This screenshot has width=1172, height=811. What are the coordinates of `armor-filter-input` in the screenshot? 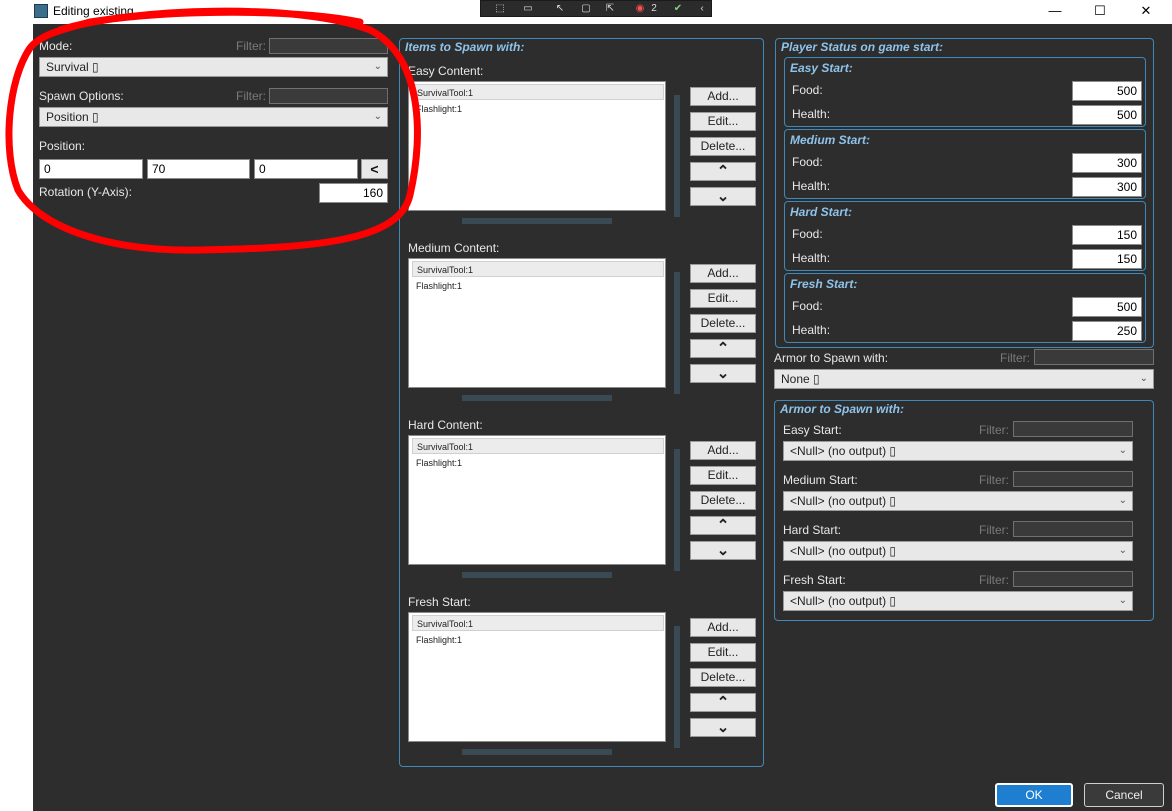 It's located at (1094, 357).